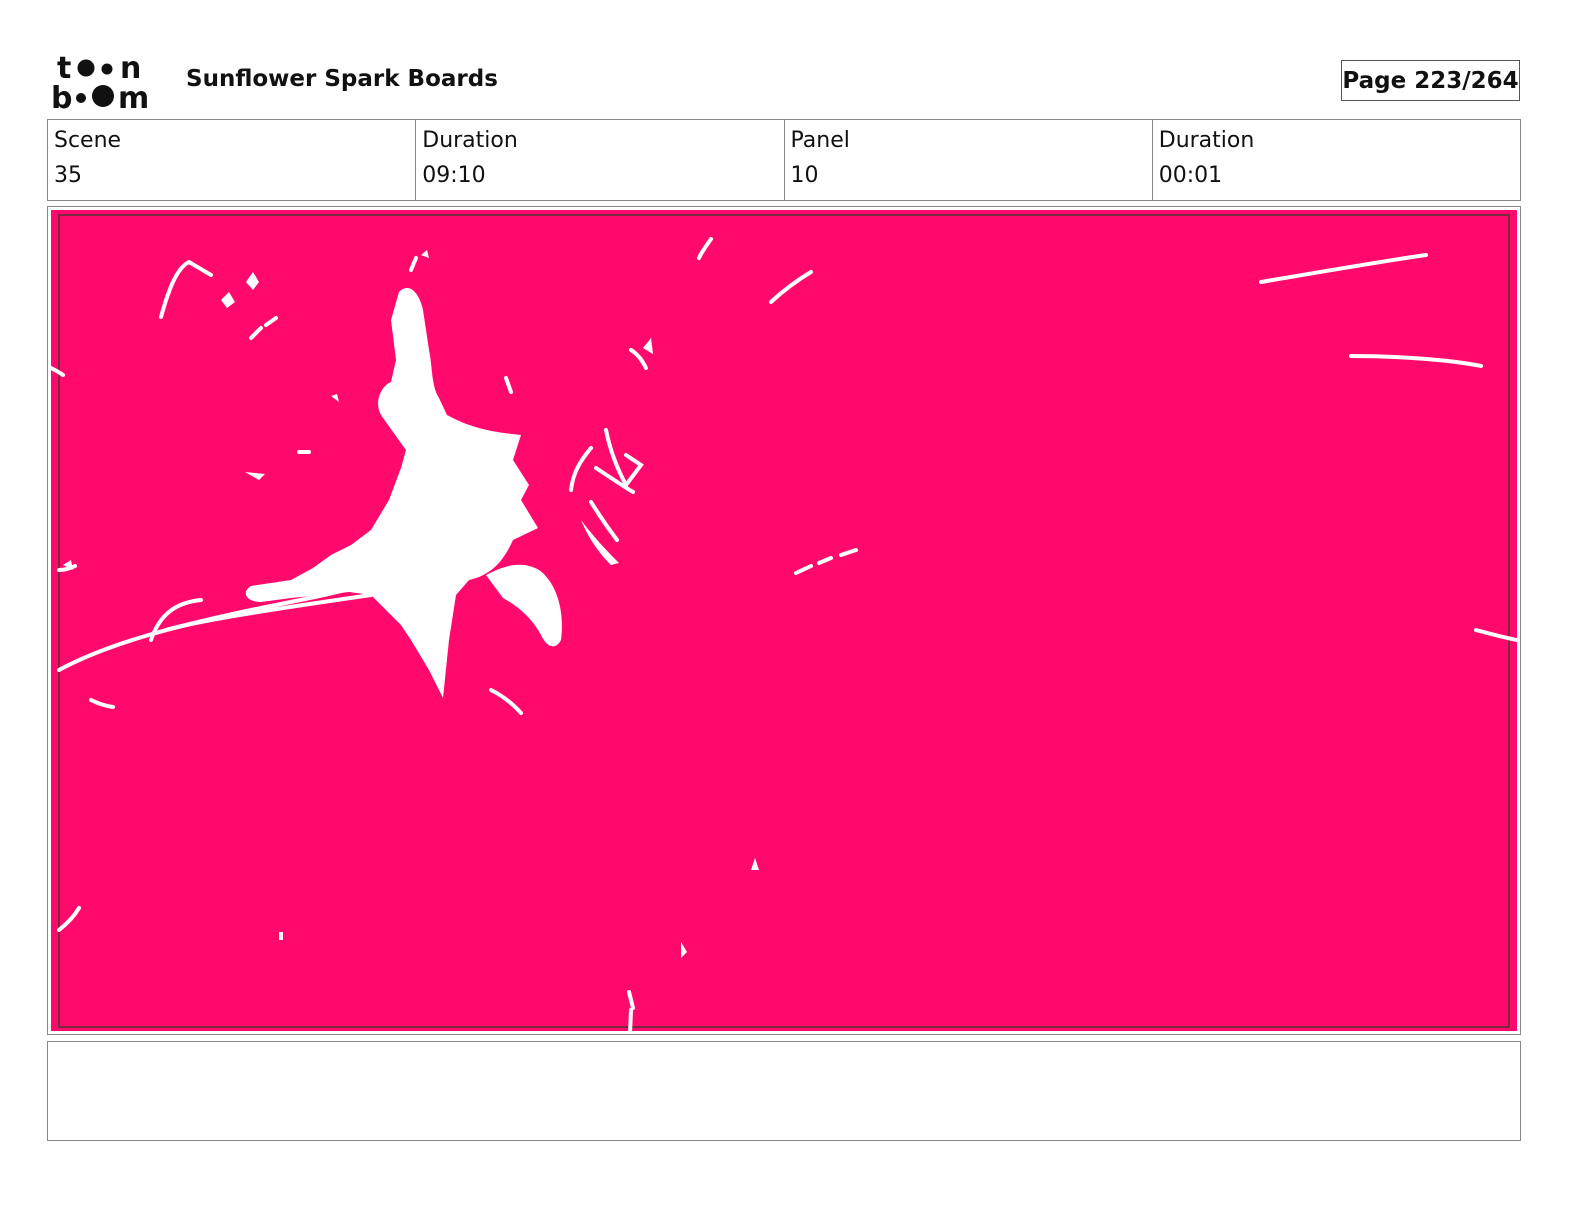 This screenshot has width=1584, height=1224. What do you see at coordinates (88, 140) in the screenshot?
I see `scene-label: Scene` at bounding box center [88, 140].